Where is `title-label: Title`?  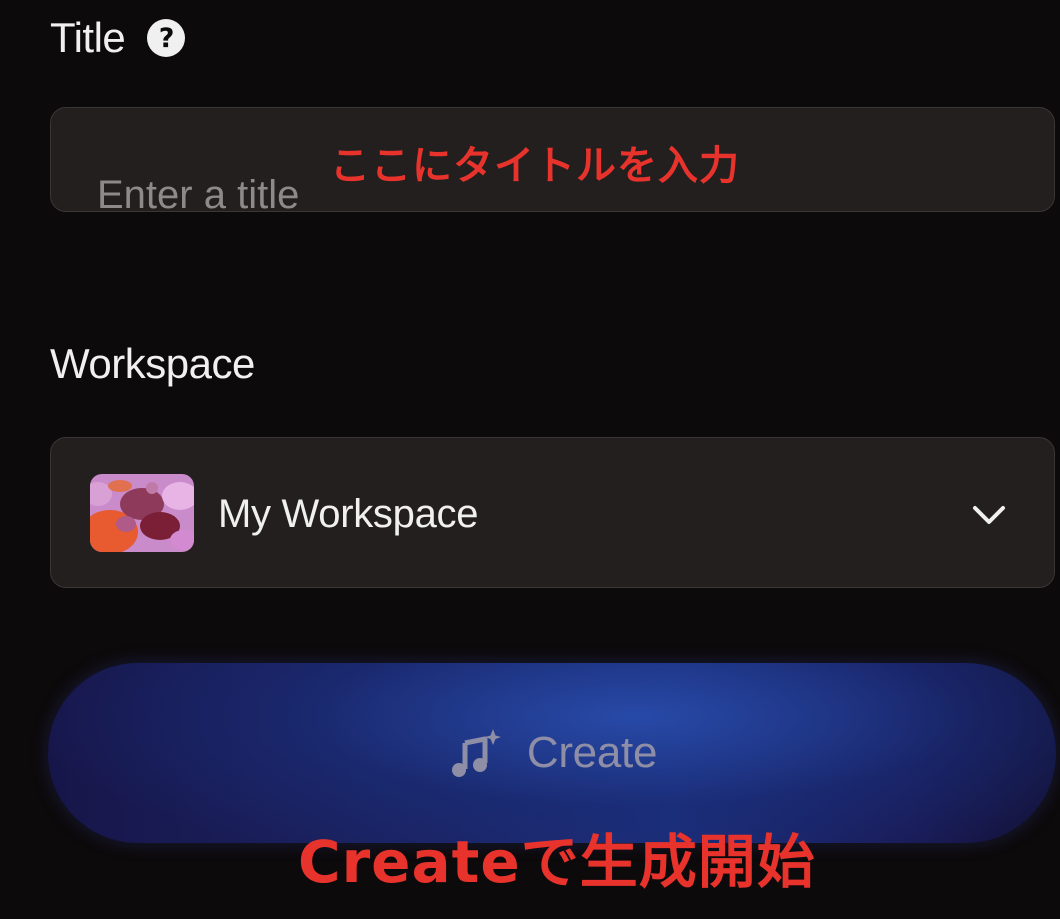
title-label: Title is located at coordinates (88, 37).